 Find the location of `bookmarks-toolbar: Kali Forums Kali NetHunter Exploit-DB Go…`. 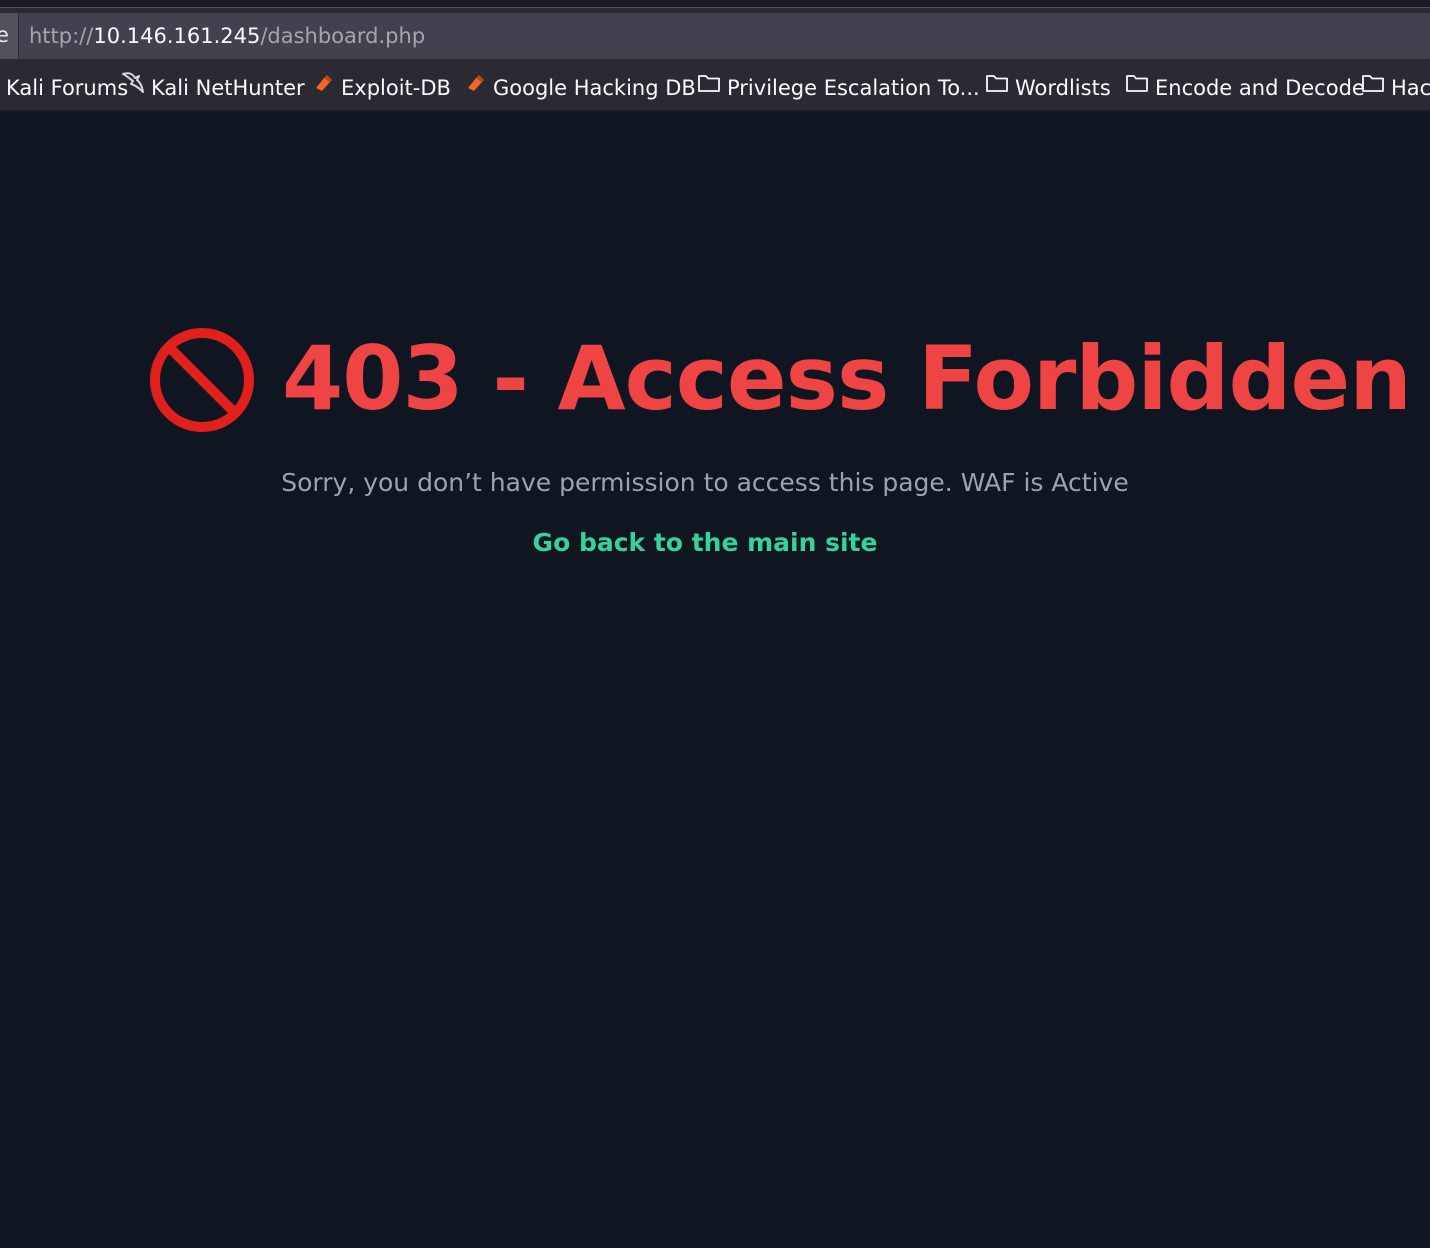

bookmarks-toolbar: Kali Forums Kali NetHunter Exploit-DB Go… is located at coordinates (715, 87).